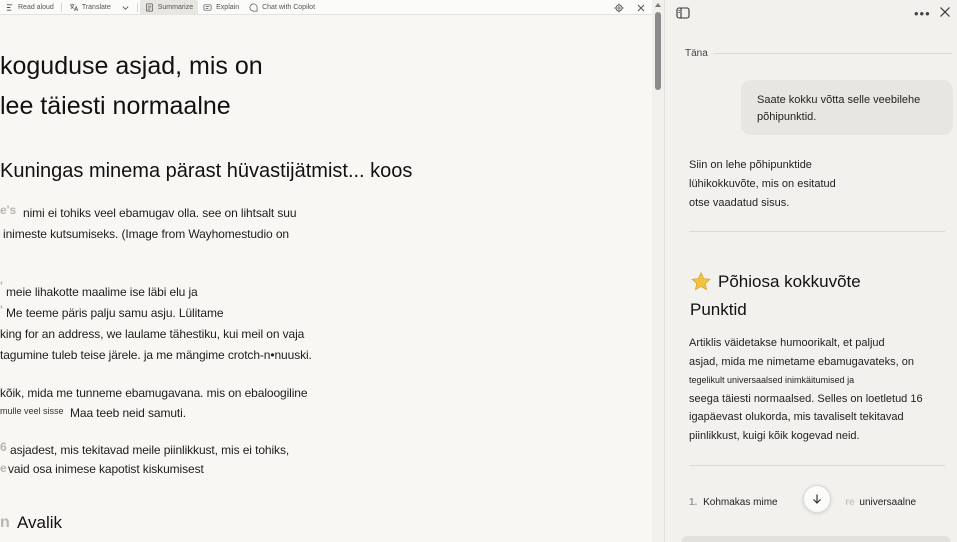 This screenshot has height=542, width=957. Describe the element at coordinates (115, 313) in the screenshot. I see `paragraph-line: Me teeme päris palju samu asju. Lülitame` at that location.